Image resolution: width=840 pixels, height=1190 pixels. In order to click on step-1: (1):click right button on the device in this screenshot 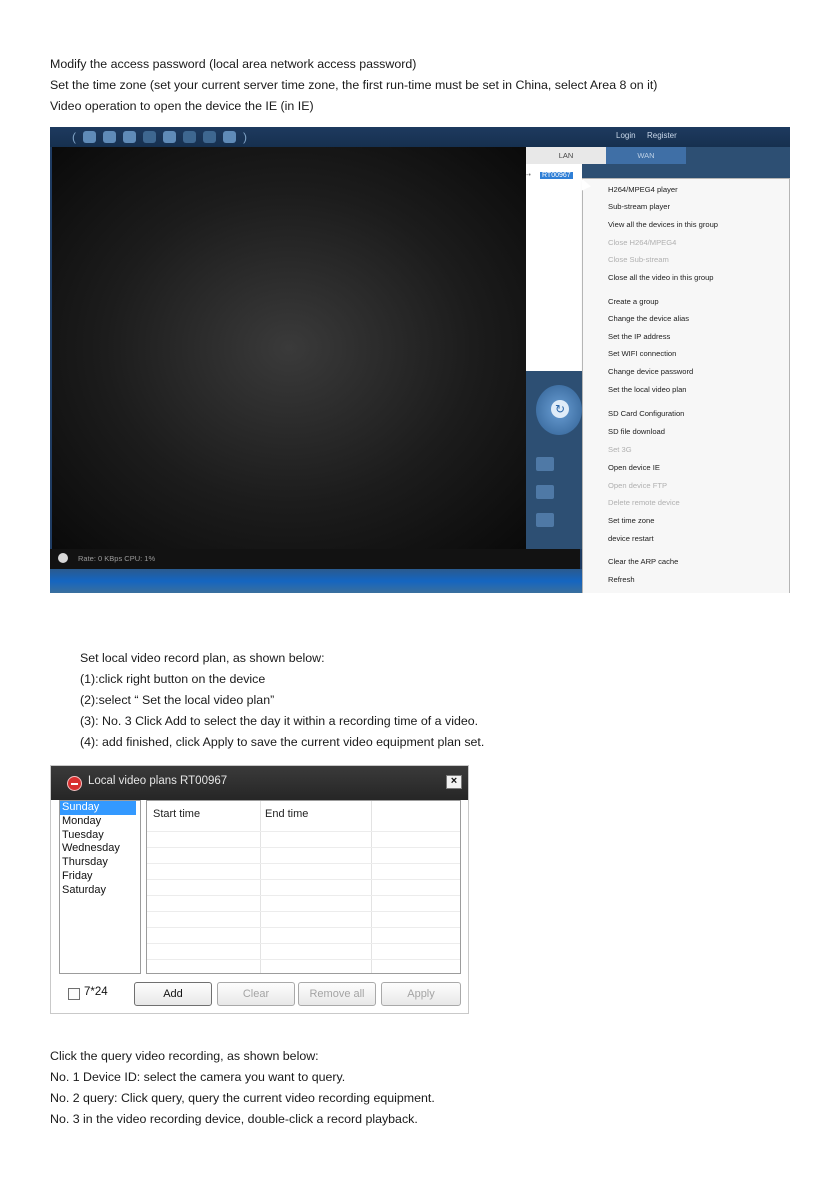, I will do `click(173, 679)`.